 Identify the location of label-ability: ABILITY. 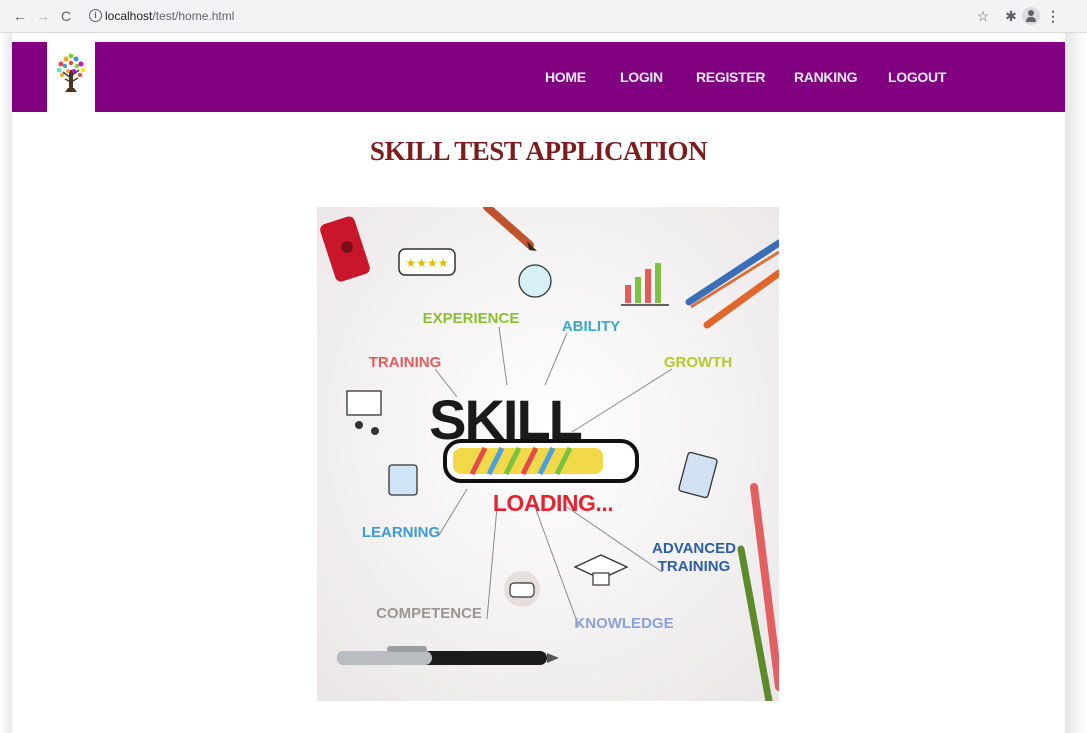
(591, 326).